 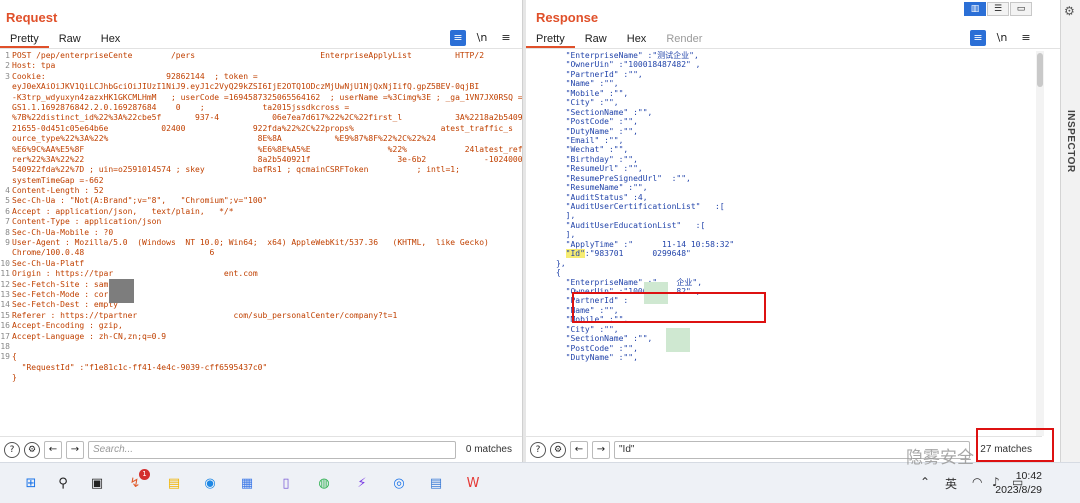 I want to click on gear-icon: ⚙, so click(x=1069, y=11).